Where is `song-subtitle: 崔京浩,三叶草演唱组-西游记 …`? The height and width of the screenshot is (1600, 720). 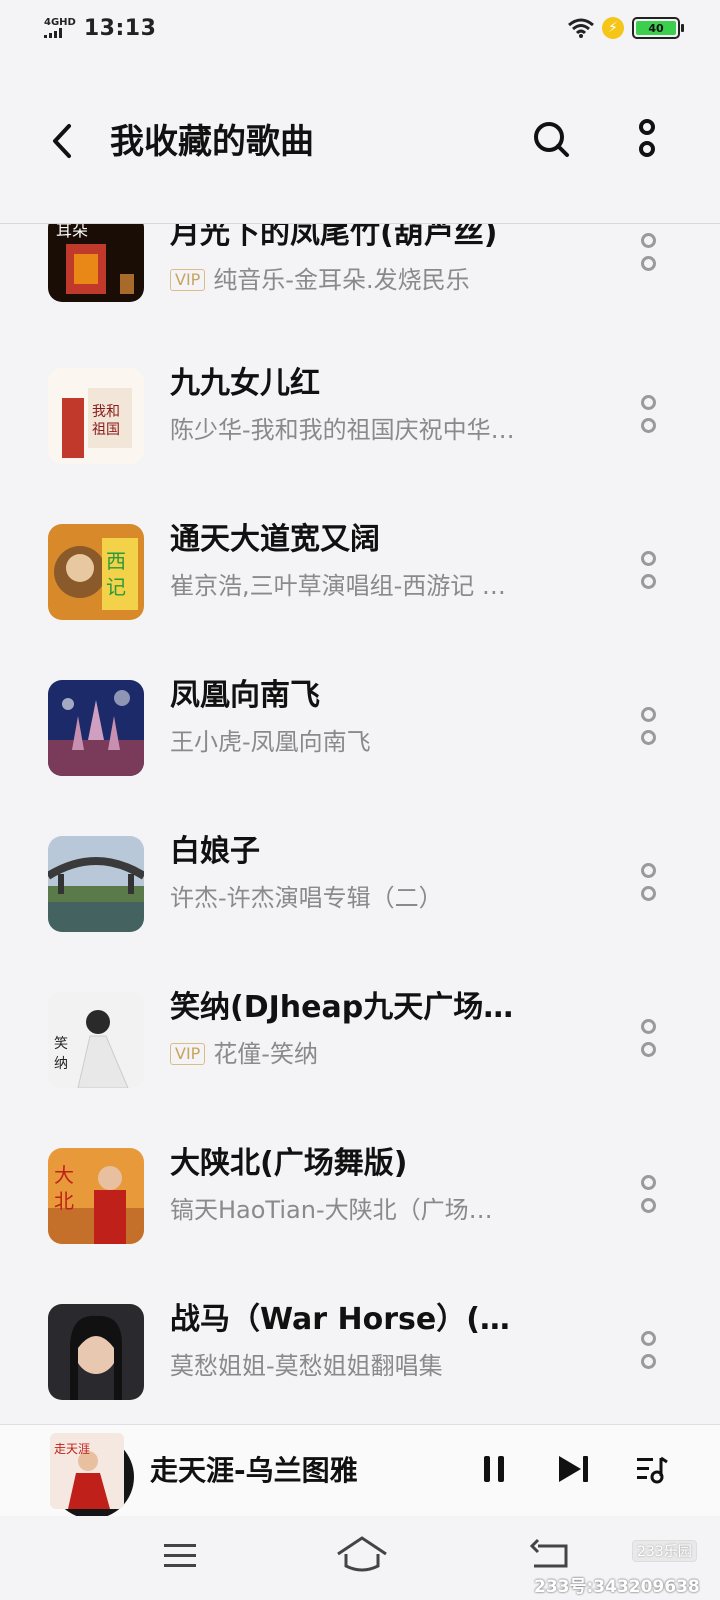 song-subtitle: 崔京浩,三叶草演唱组-西游记 … is located at coordinates (380, 586).